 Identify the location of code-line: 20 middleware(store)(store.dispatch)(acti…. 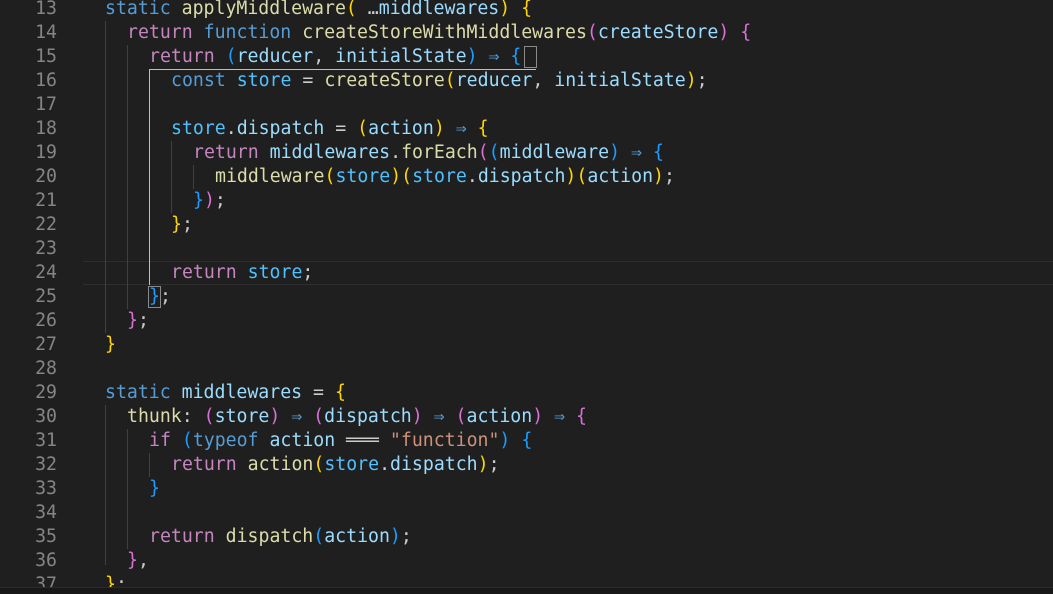
(526, 177).